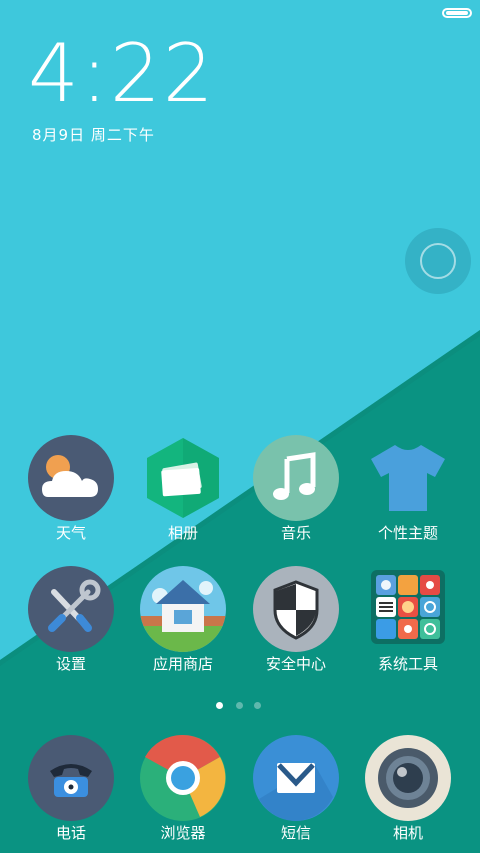 The image size is (480, 853). What do you see at coordinates (296, 478) in the screenshot?
I see `music-icon` at bounding box center [296, 478].